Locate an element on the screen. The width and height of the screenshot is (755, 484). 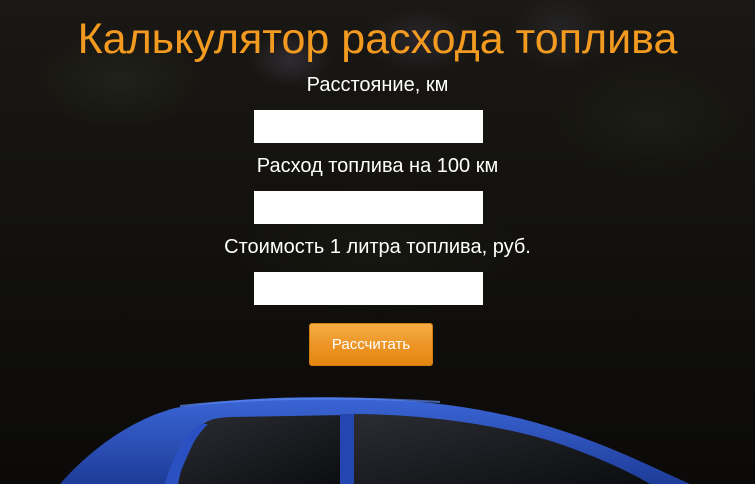
consumption-input is located at coordinates (368, 207).